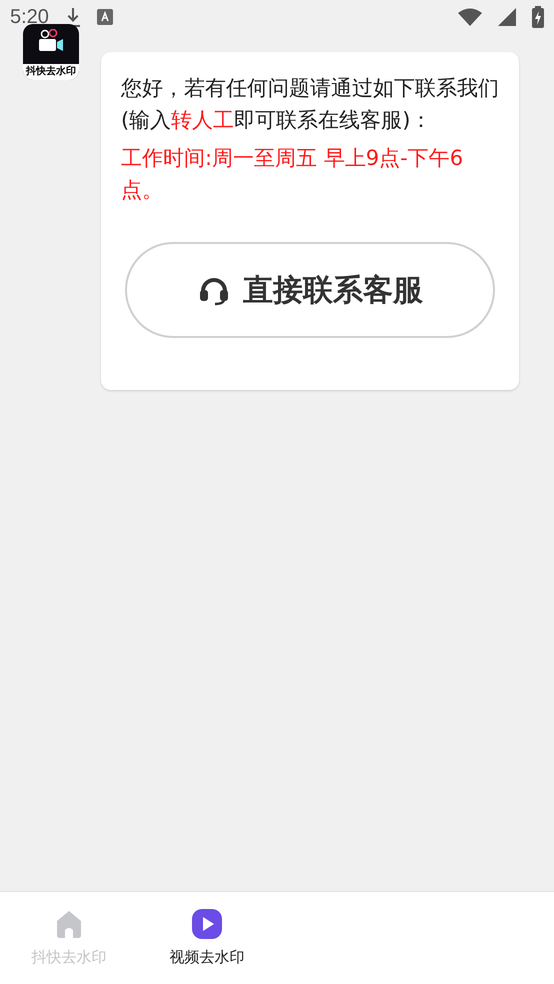 Image resolution: width=554 pixels, height=984 pixels. I want to click on message-text: 您好，若有任何问题请通过如下联系我们(输入转人工即可联系在线客服)：, so click(310, 104).